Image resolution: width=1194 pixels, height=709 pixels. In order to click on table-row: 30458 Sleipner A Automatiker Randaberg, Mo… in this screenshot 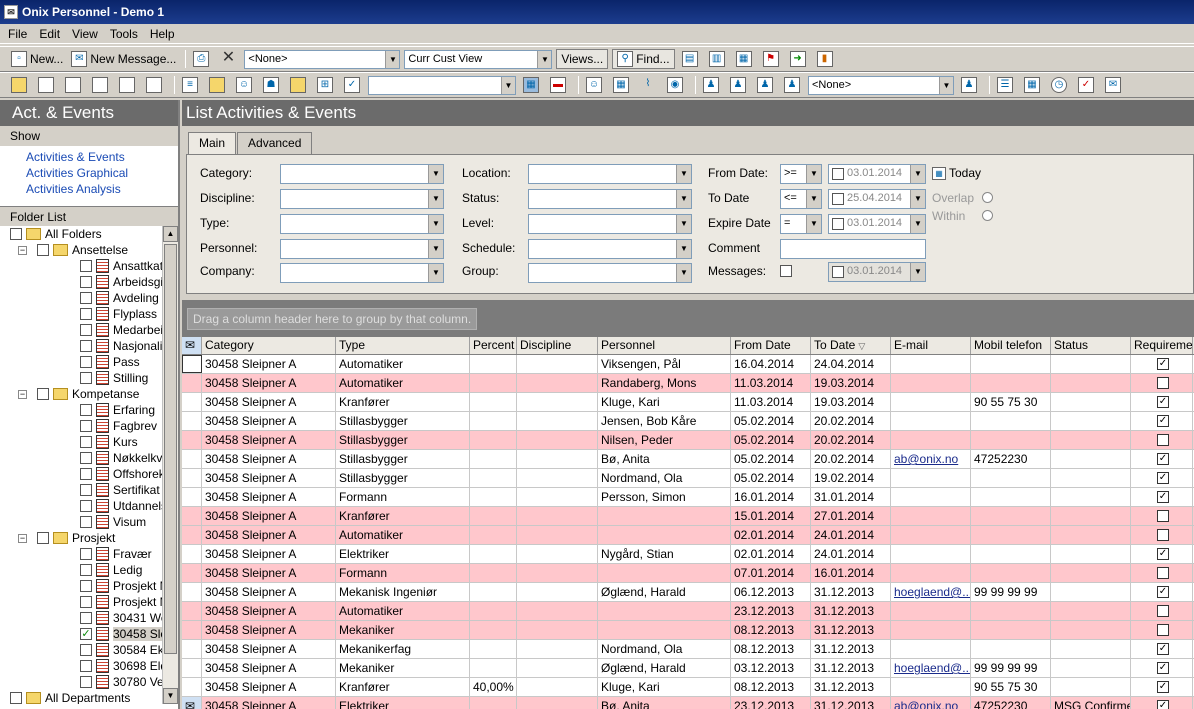, I will do `click(688, 383)`.